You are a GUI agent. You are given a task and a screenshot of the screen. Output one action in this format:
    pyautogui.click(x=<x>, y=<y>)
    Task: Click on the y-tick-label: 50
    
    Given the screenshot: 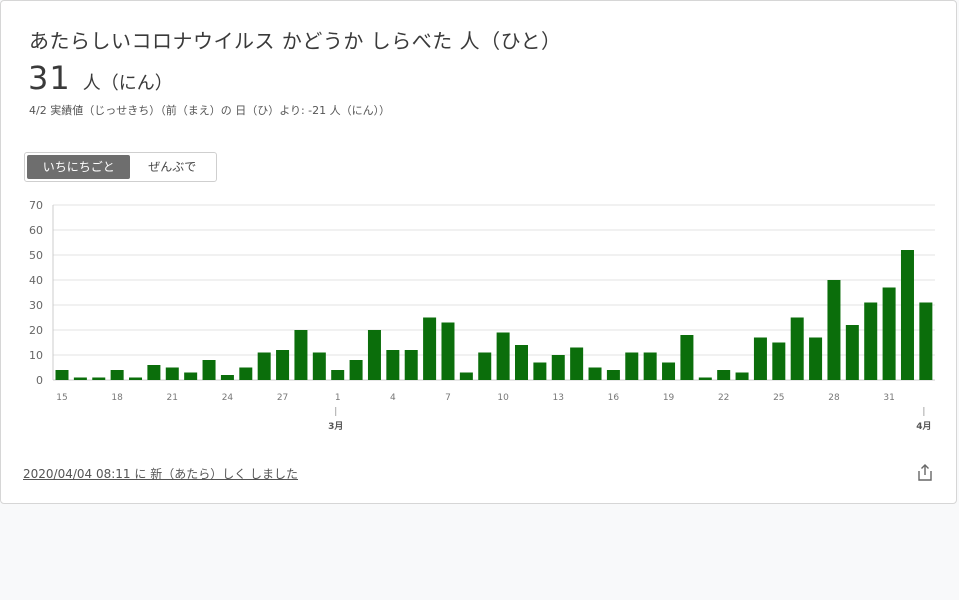 What is the action you would take?
    pyautogui.click(x=36, y=255)
    